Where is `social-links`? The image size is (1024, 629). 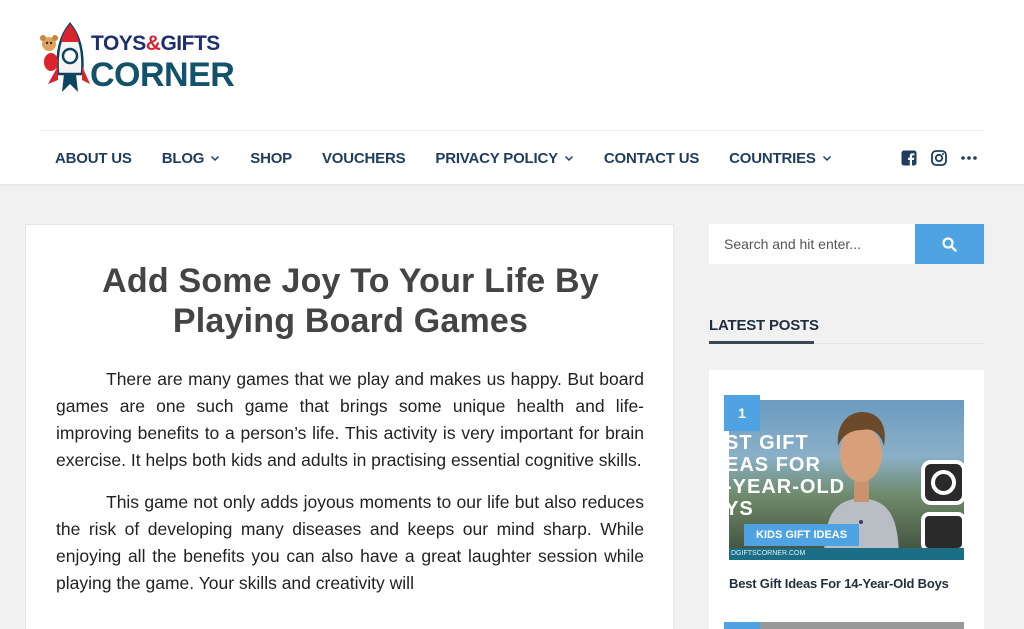 social-links is located at coordinates (939, 158).